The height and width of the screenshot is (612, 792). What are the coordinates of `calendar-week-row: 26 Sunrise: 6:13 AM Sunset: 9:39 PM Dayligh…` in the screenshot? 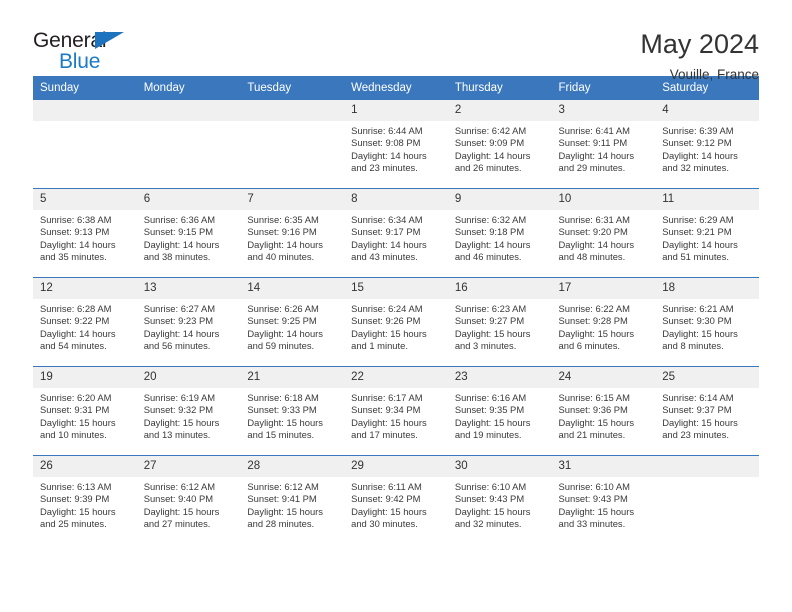 It's located at (396, 499).